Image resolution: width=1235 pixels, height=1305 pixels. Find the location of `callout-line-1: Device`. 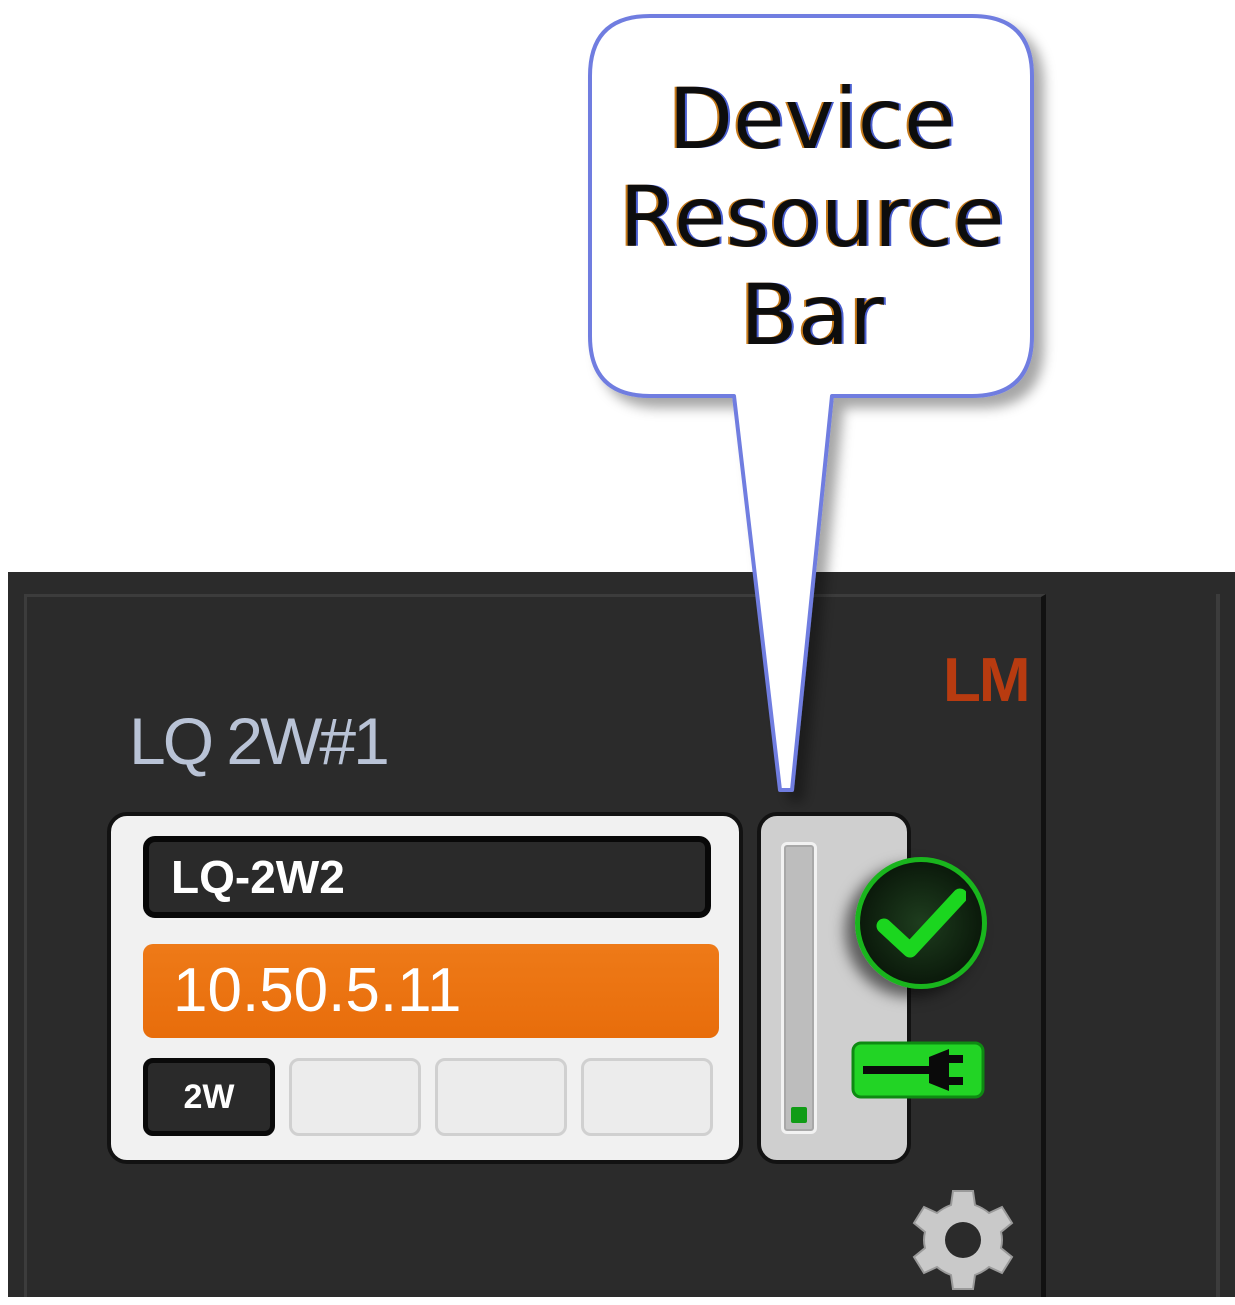

callout-line-1: Device is located at coordinates (812, 119).